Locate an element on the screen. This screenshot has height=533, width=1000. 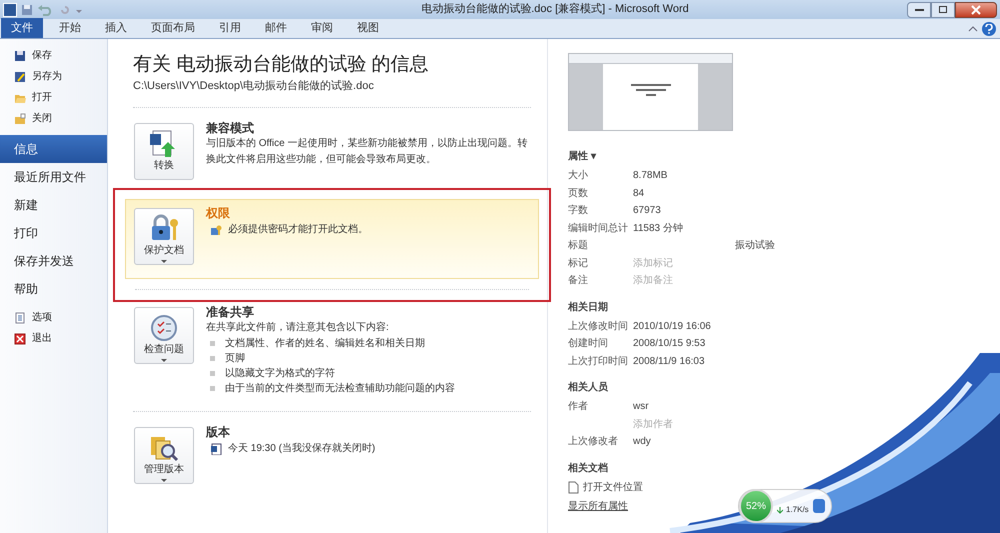
lock-key-icon is located at coordinates (216, 230).